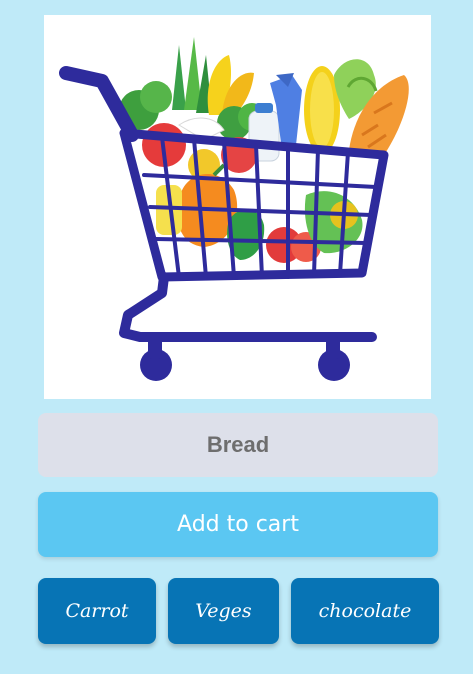  Describe the element at coordinates (238, 524) in the screenshot. I see `add-to-cart-button: Add to cart` at that location.